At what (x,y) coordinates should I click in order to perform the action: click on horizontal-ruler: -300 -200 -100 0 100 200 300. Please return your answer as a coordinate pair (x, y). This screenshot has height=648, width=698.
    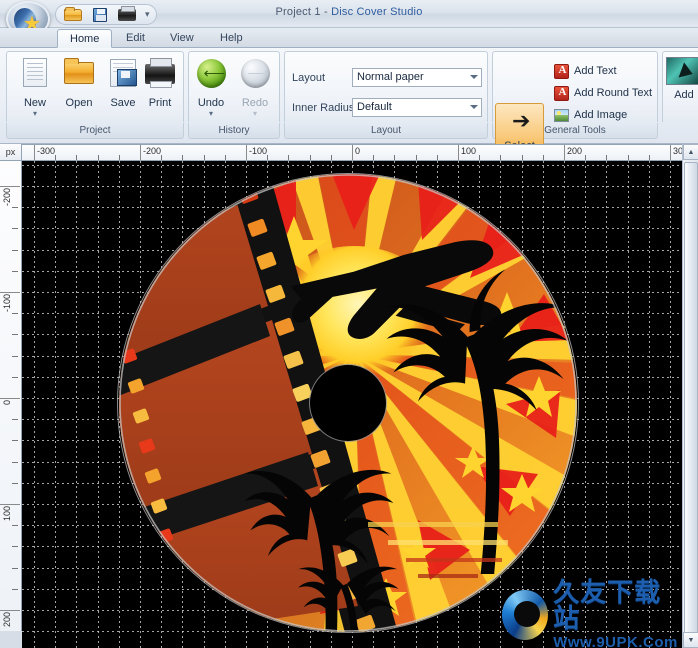
    Looking at the image, I should click on (352, 152).